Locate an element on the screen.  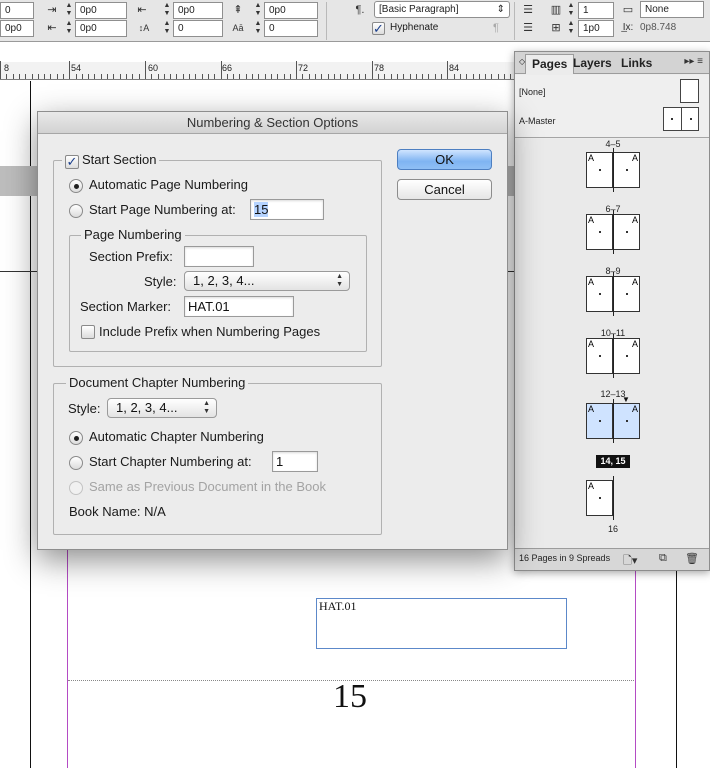
text-frame: HAT.01 is located at coordinates (441, 623).